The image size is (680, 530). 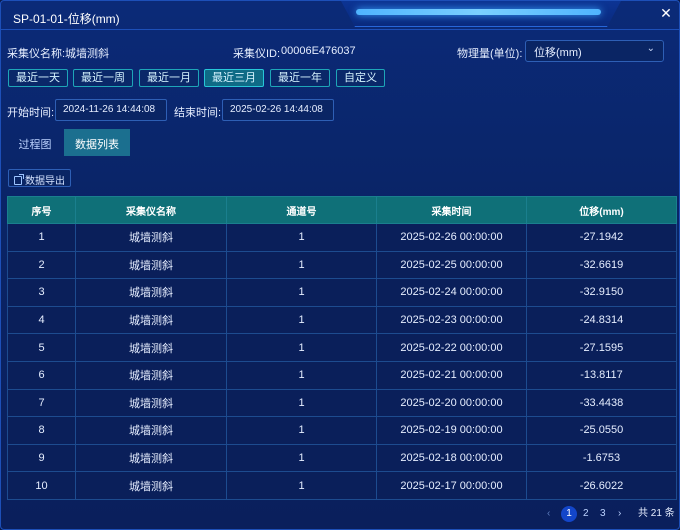 I want to click on range-1day-button: 最近一天, so click(x=38, y=78).